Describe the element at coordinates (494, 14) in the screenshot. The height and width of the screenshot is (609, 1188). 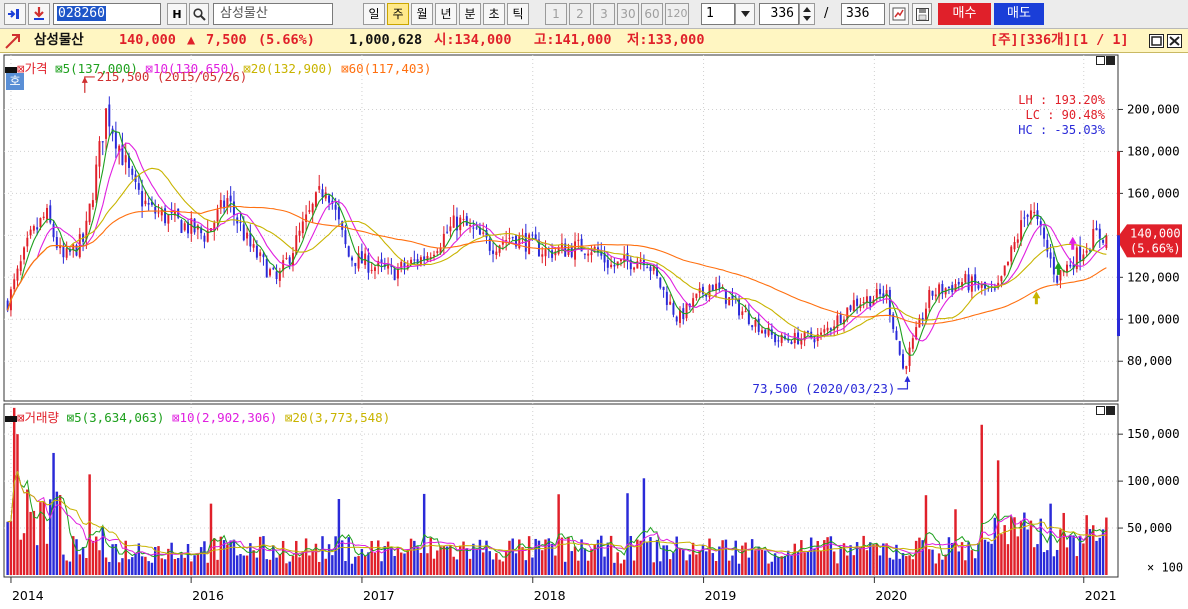
I see `period-second: 초` at that location.